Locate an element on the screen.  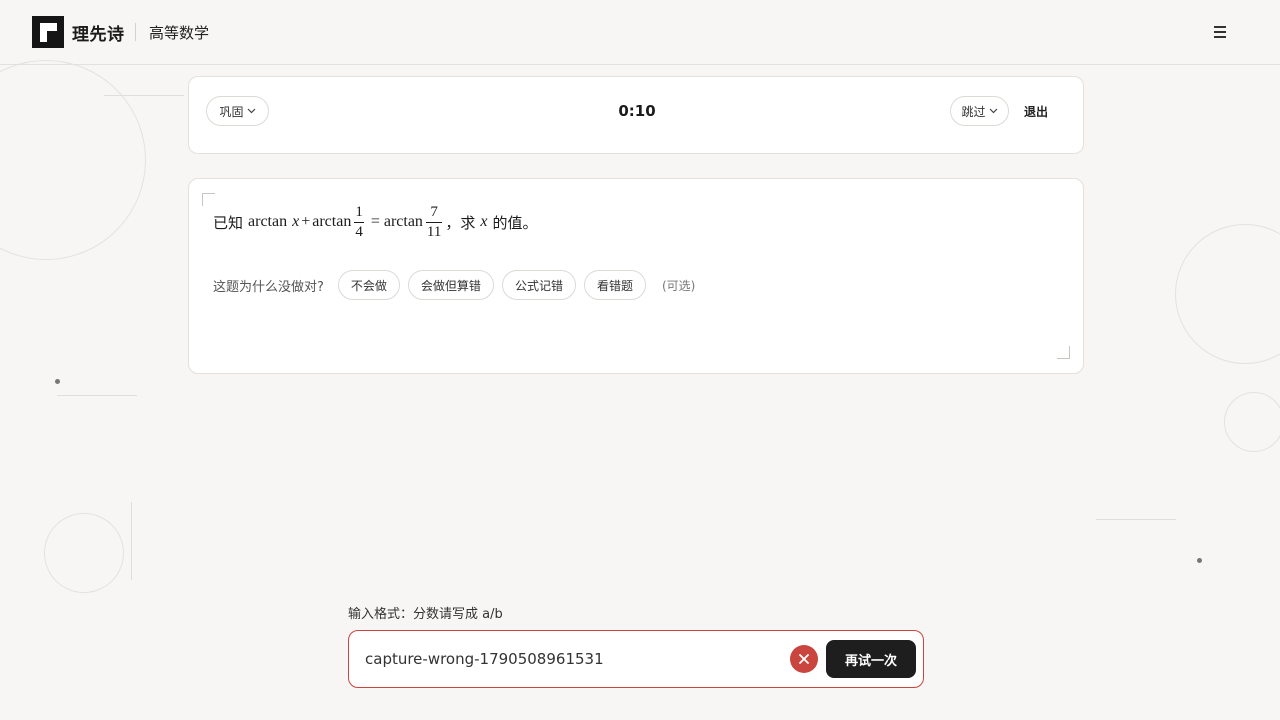
fraction-denominator: 11 is located at coordinates (434, 231).